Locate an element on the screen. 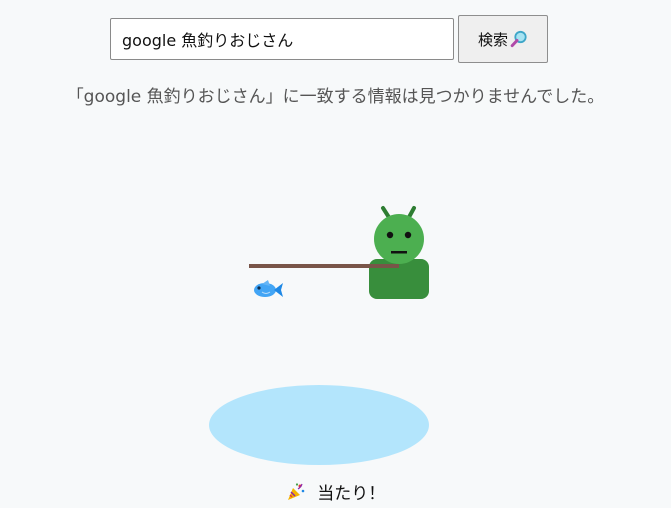 Image resolution: width=671 pixels, height=508 pixels. fish-icon is located at coordinates (268, 288).